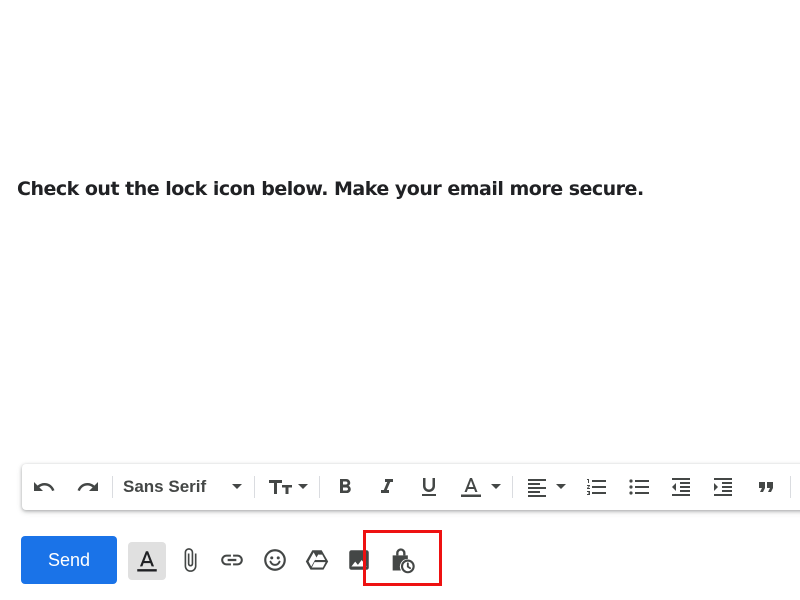  What do you see at coordinates (69, 560) in the screenshot?
I see `send-button: Send` at bounding box center [69, 560].